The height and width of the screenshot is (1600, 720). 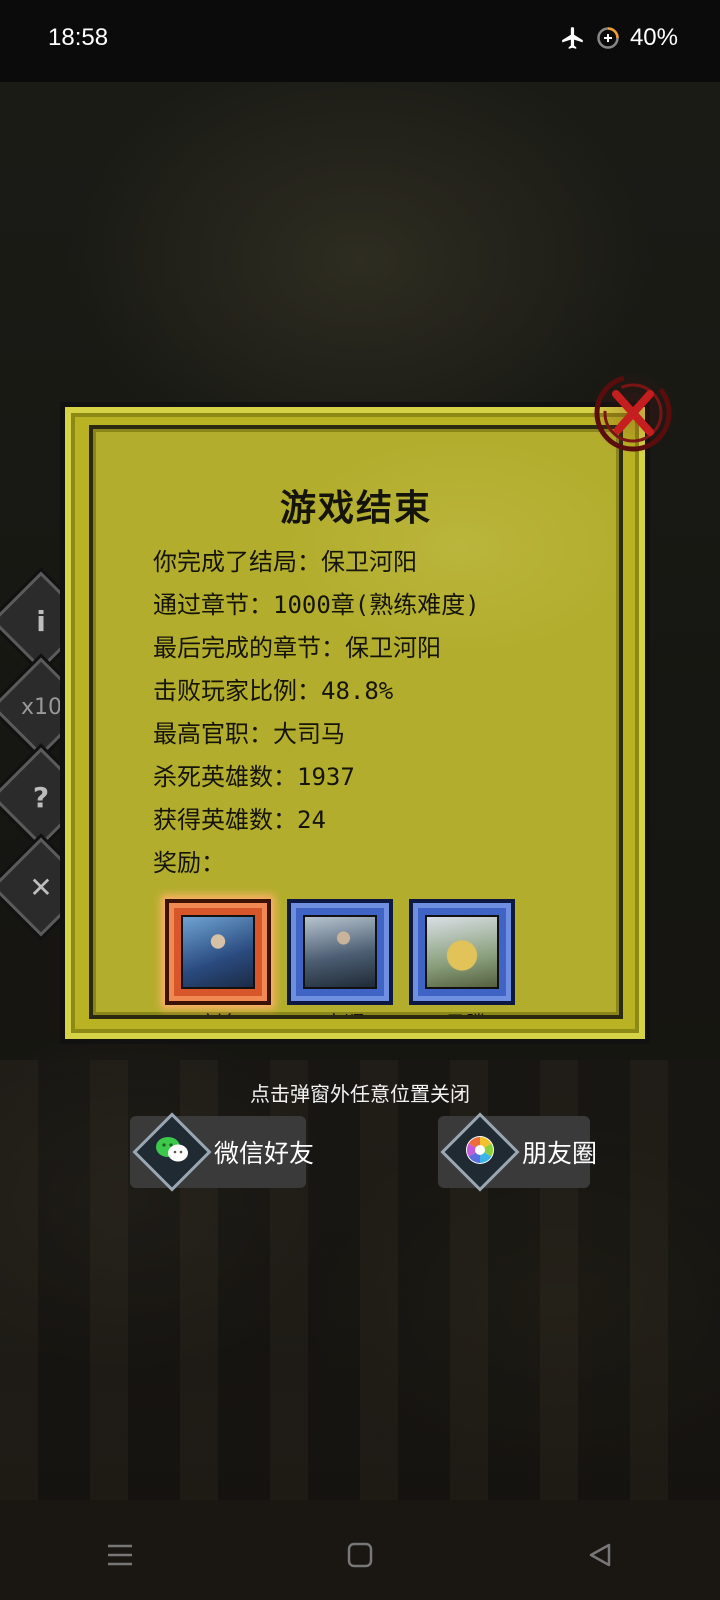 I want to click on home-nav-icon, so click(x=360, y=1555).